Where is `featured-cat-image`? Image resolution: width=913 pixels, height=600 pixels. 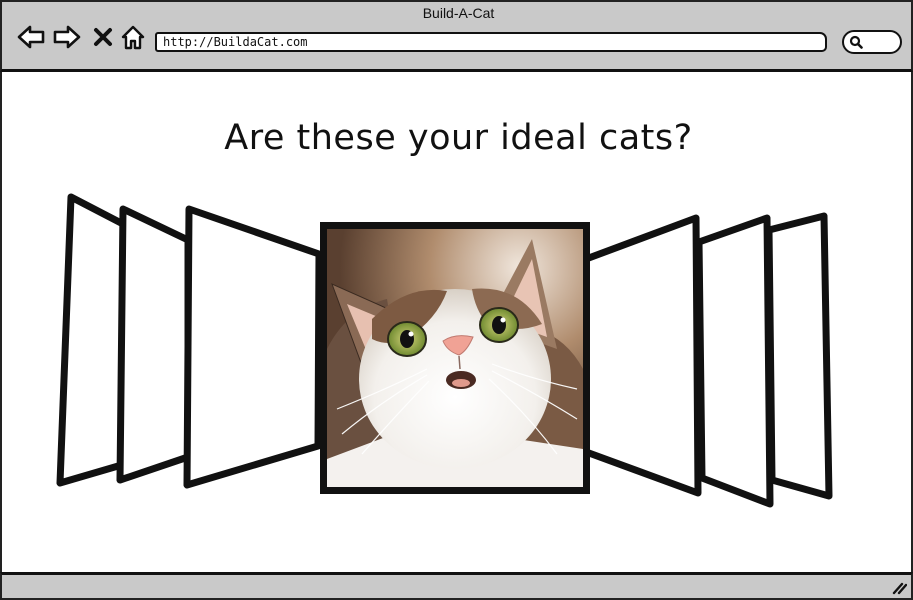
featured-cat-image is located at coordinates (455, 358).